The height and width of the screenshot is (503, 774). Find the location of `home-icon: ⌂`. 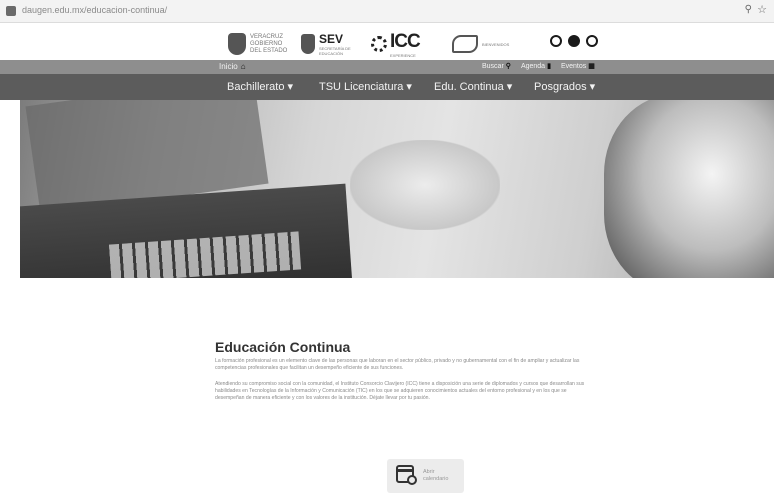

home-icon: ⌂ is located at coordinates (243, 66).